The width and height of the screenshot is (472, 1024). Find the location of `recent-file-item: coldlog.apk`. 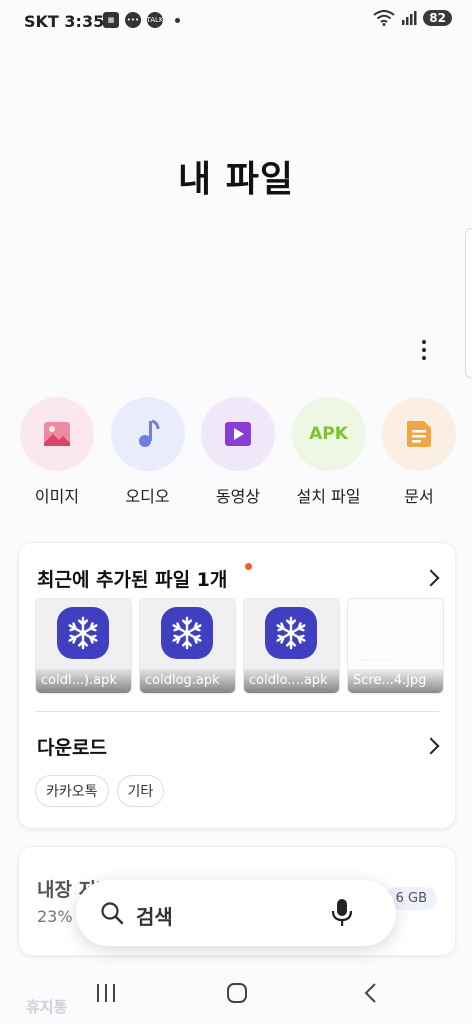

recent-file-item: coldlog.apk is located at coordinates (187, 646).